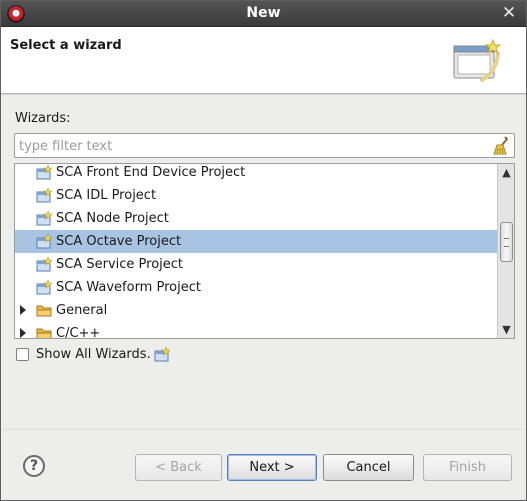  I want to click on scroll-up-icon: ▲, so click(506, 172).